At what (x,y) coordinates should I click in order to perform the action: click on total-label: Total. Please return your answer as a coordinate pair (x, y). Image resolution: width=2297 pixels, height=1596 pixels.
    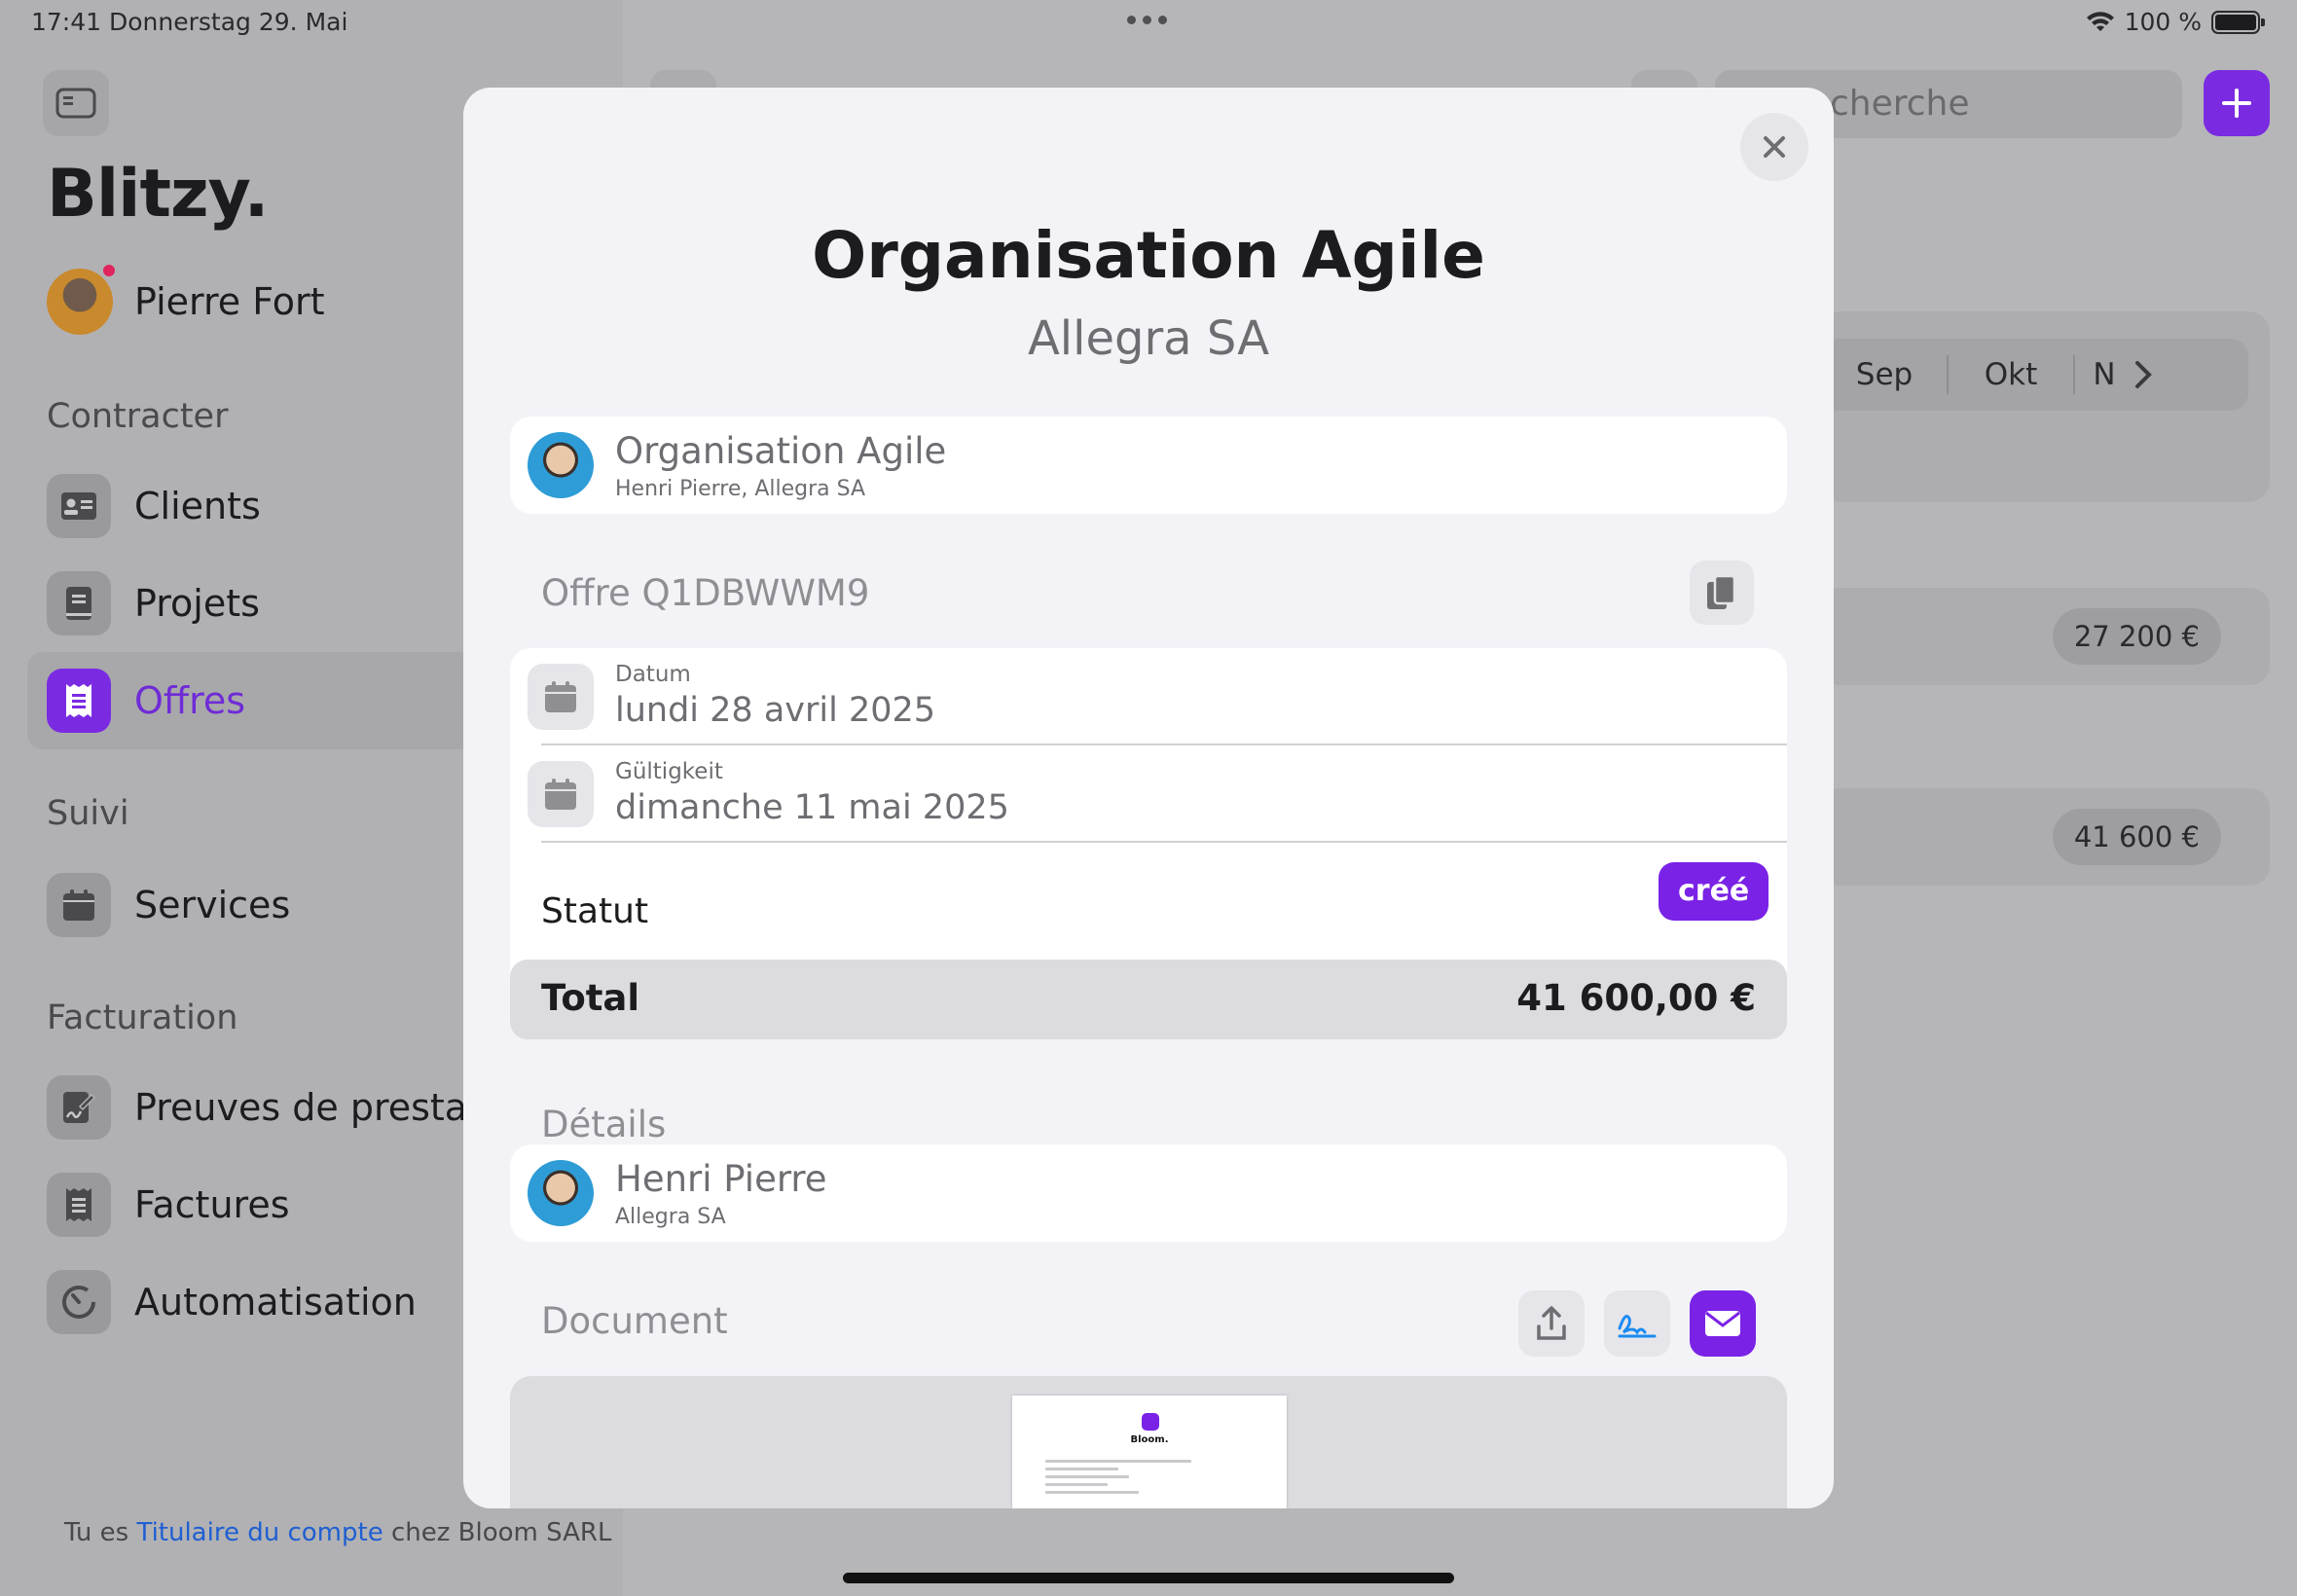
    Looking at the image, I should click on (590, 998).